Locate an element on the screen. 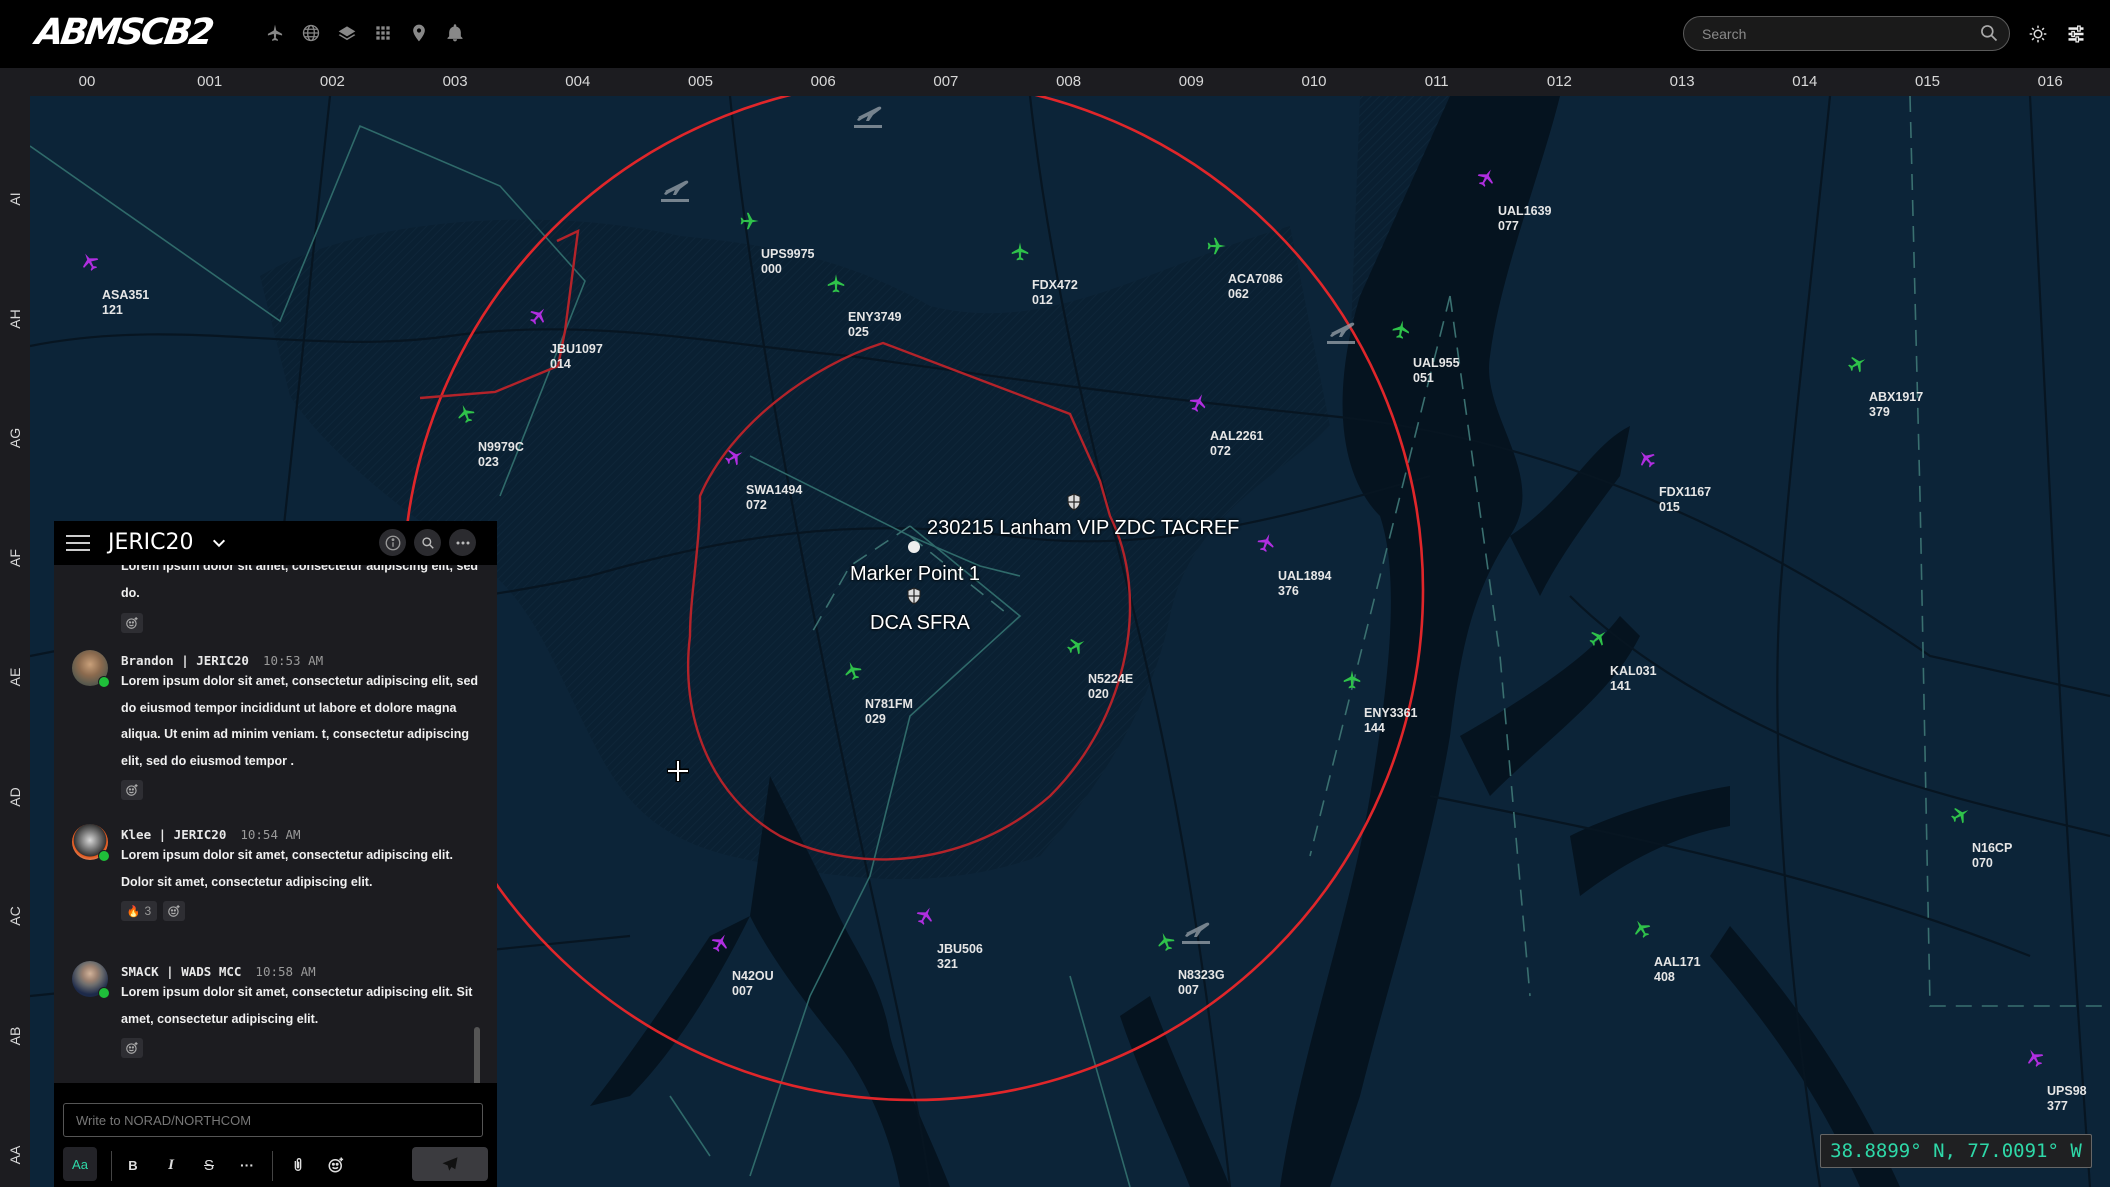 The image size is (2110, 1187). column-label: 005 is located at coordinates (700, 81).